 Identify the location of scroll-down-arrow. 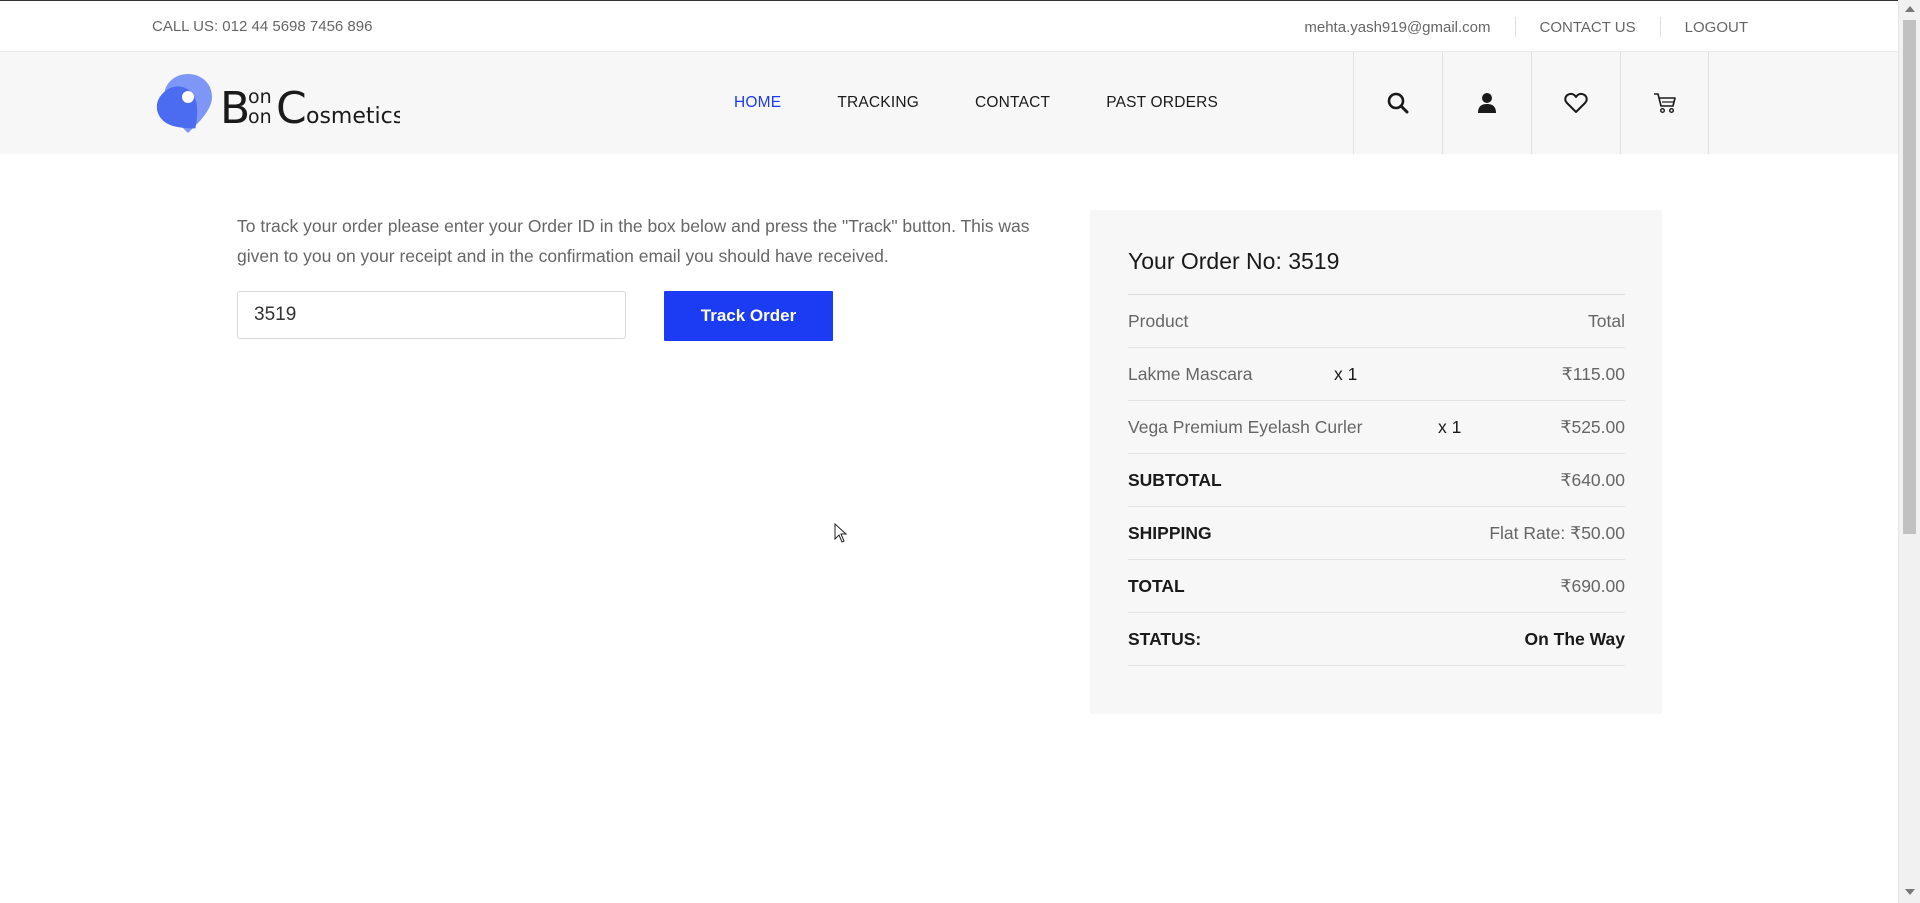
(1910, 892).